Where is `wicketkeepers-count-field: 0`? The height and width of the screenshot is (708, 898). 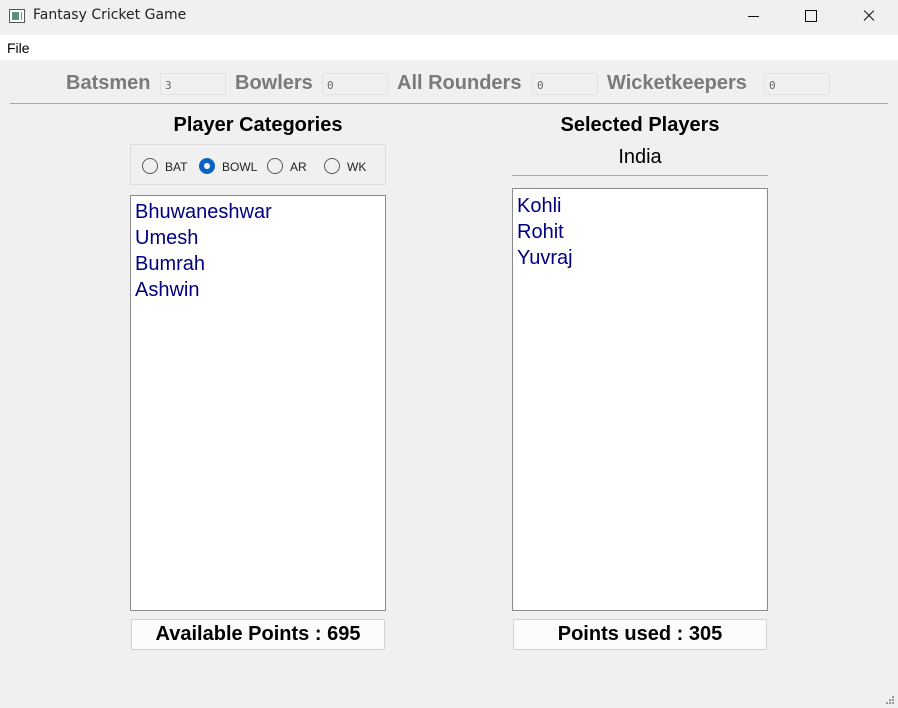
wicketkeepers-count-field: 0 is located at coordinates (797, 84).